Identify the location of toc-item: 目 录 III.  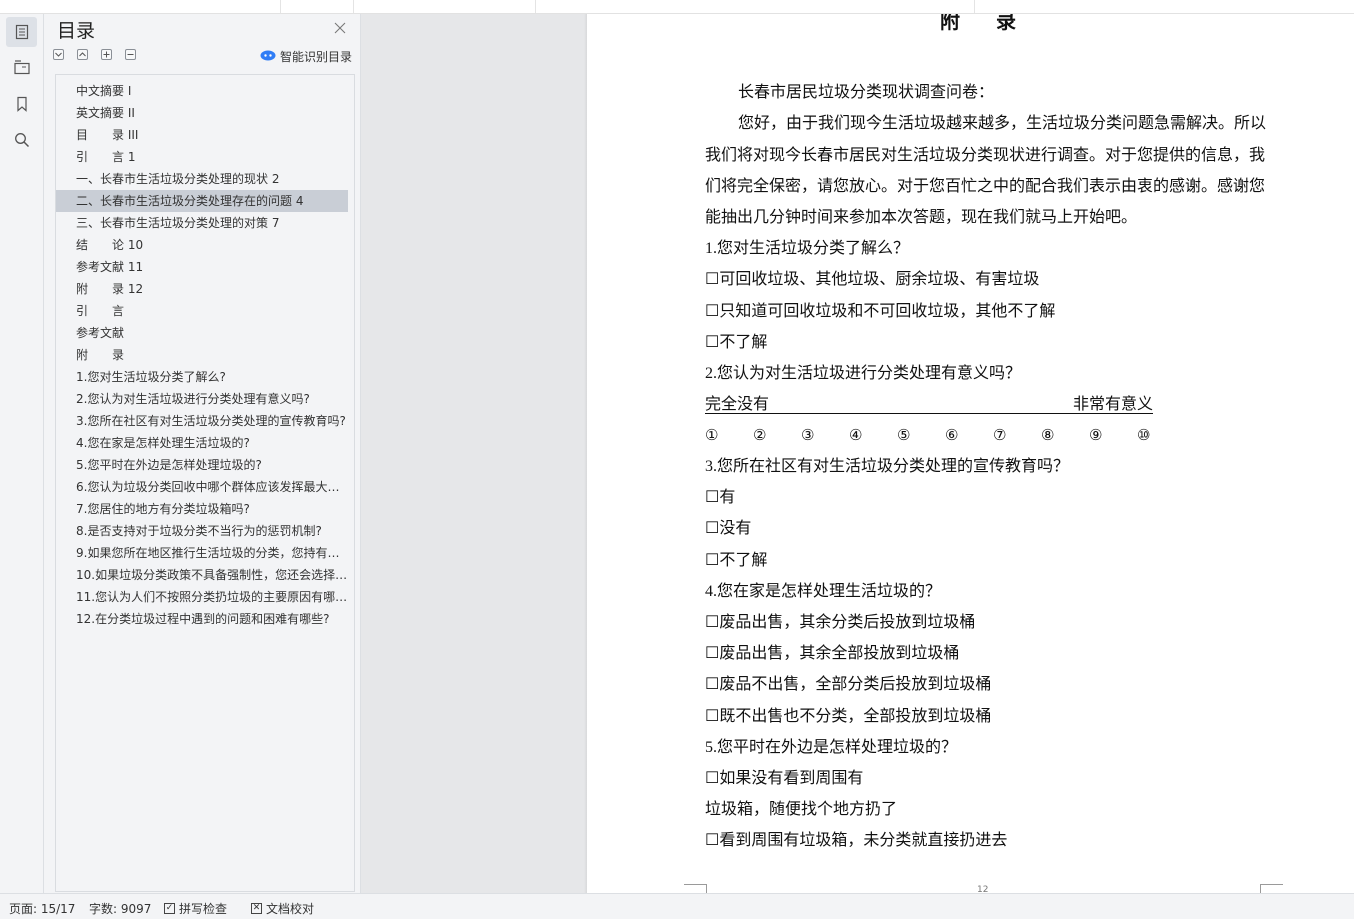
(202, 135).